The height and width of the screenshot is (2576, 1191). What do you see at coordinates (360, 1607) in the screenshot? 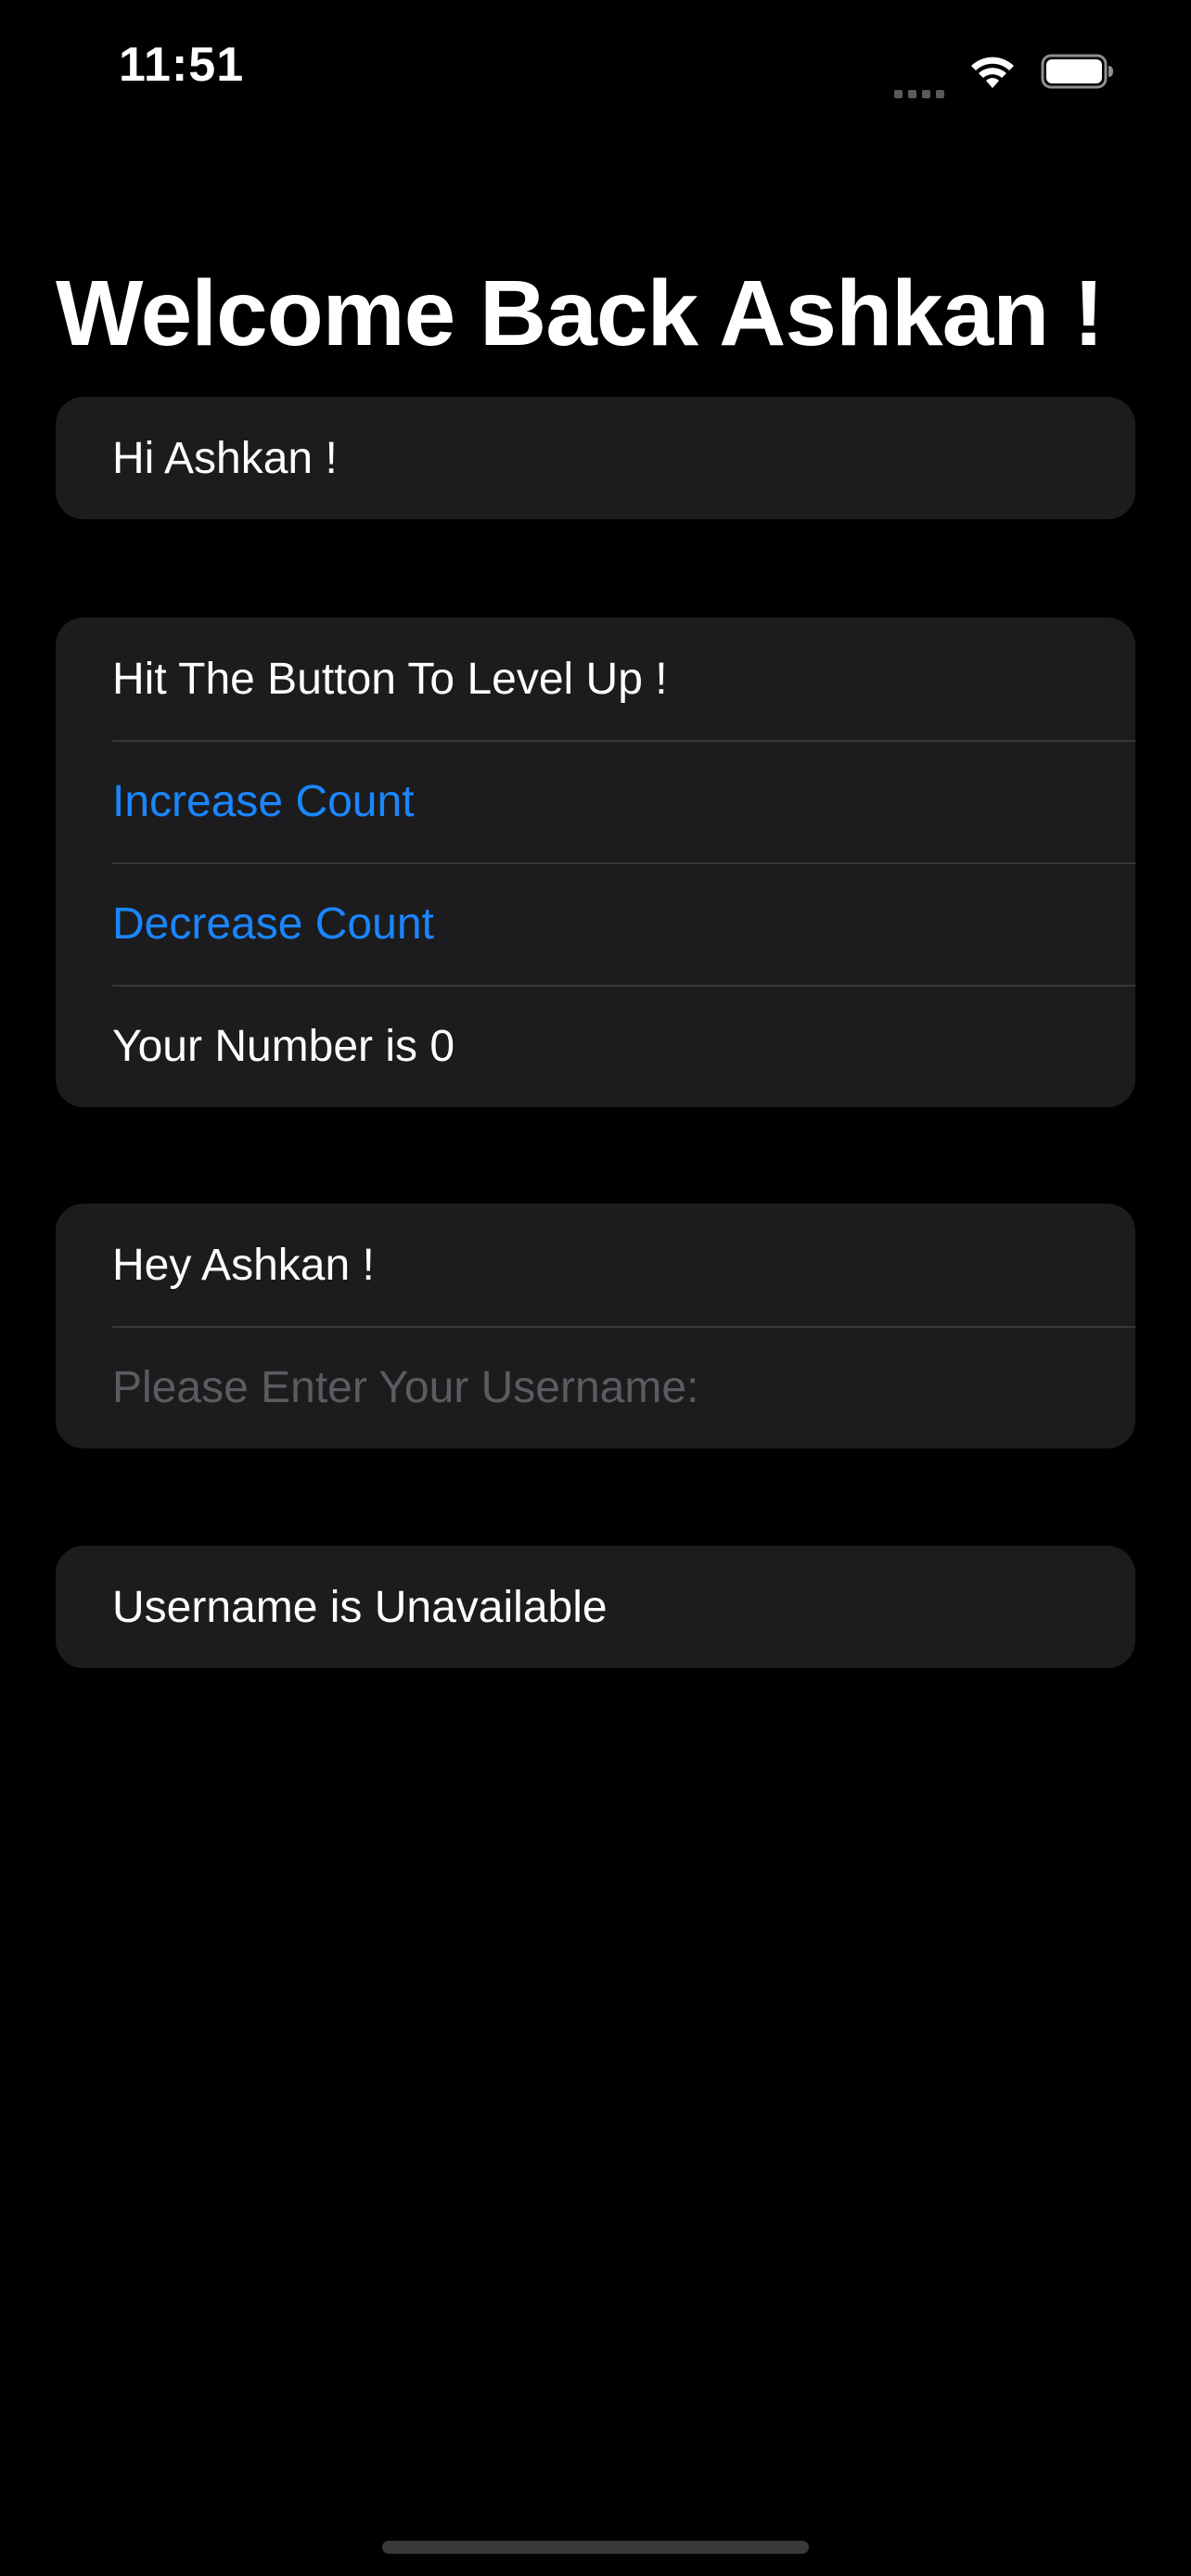
I see `username-status: Username is Unavailable` at bounding box center [360, 1607].